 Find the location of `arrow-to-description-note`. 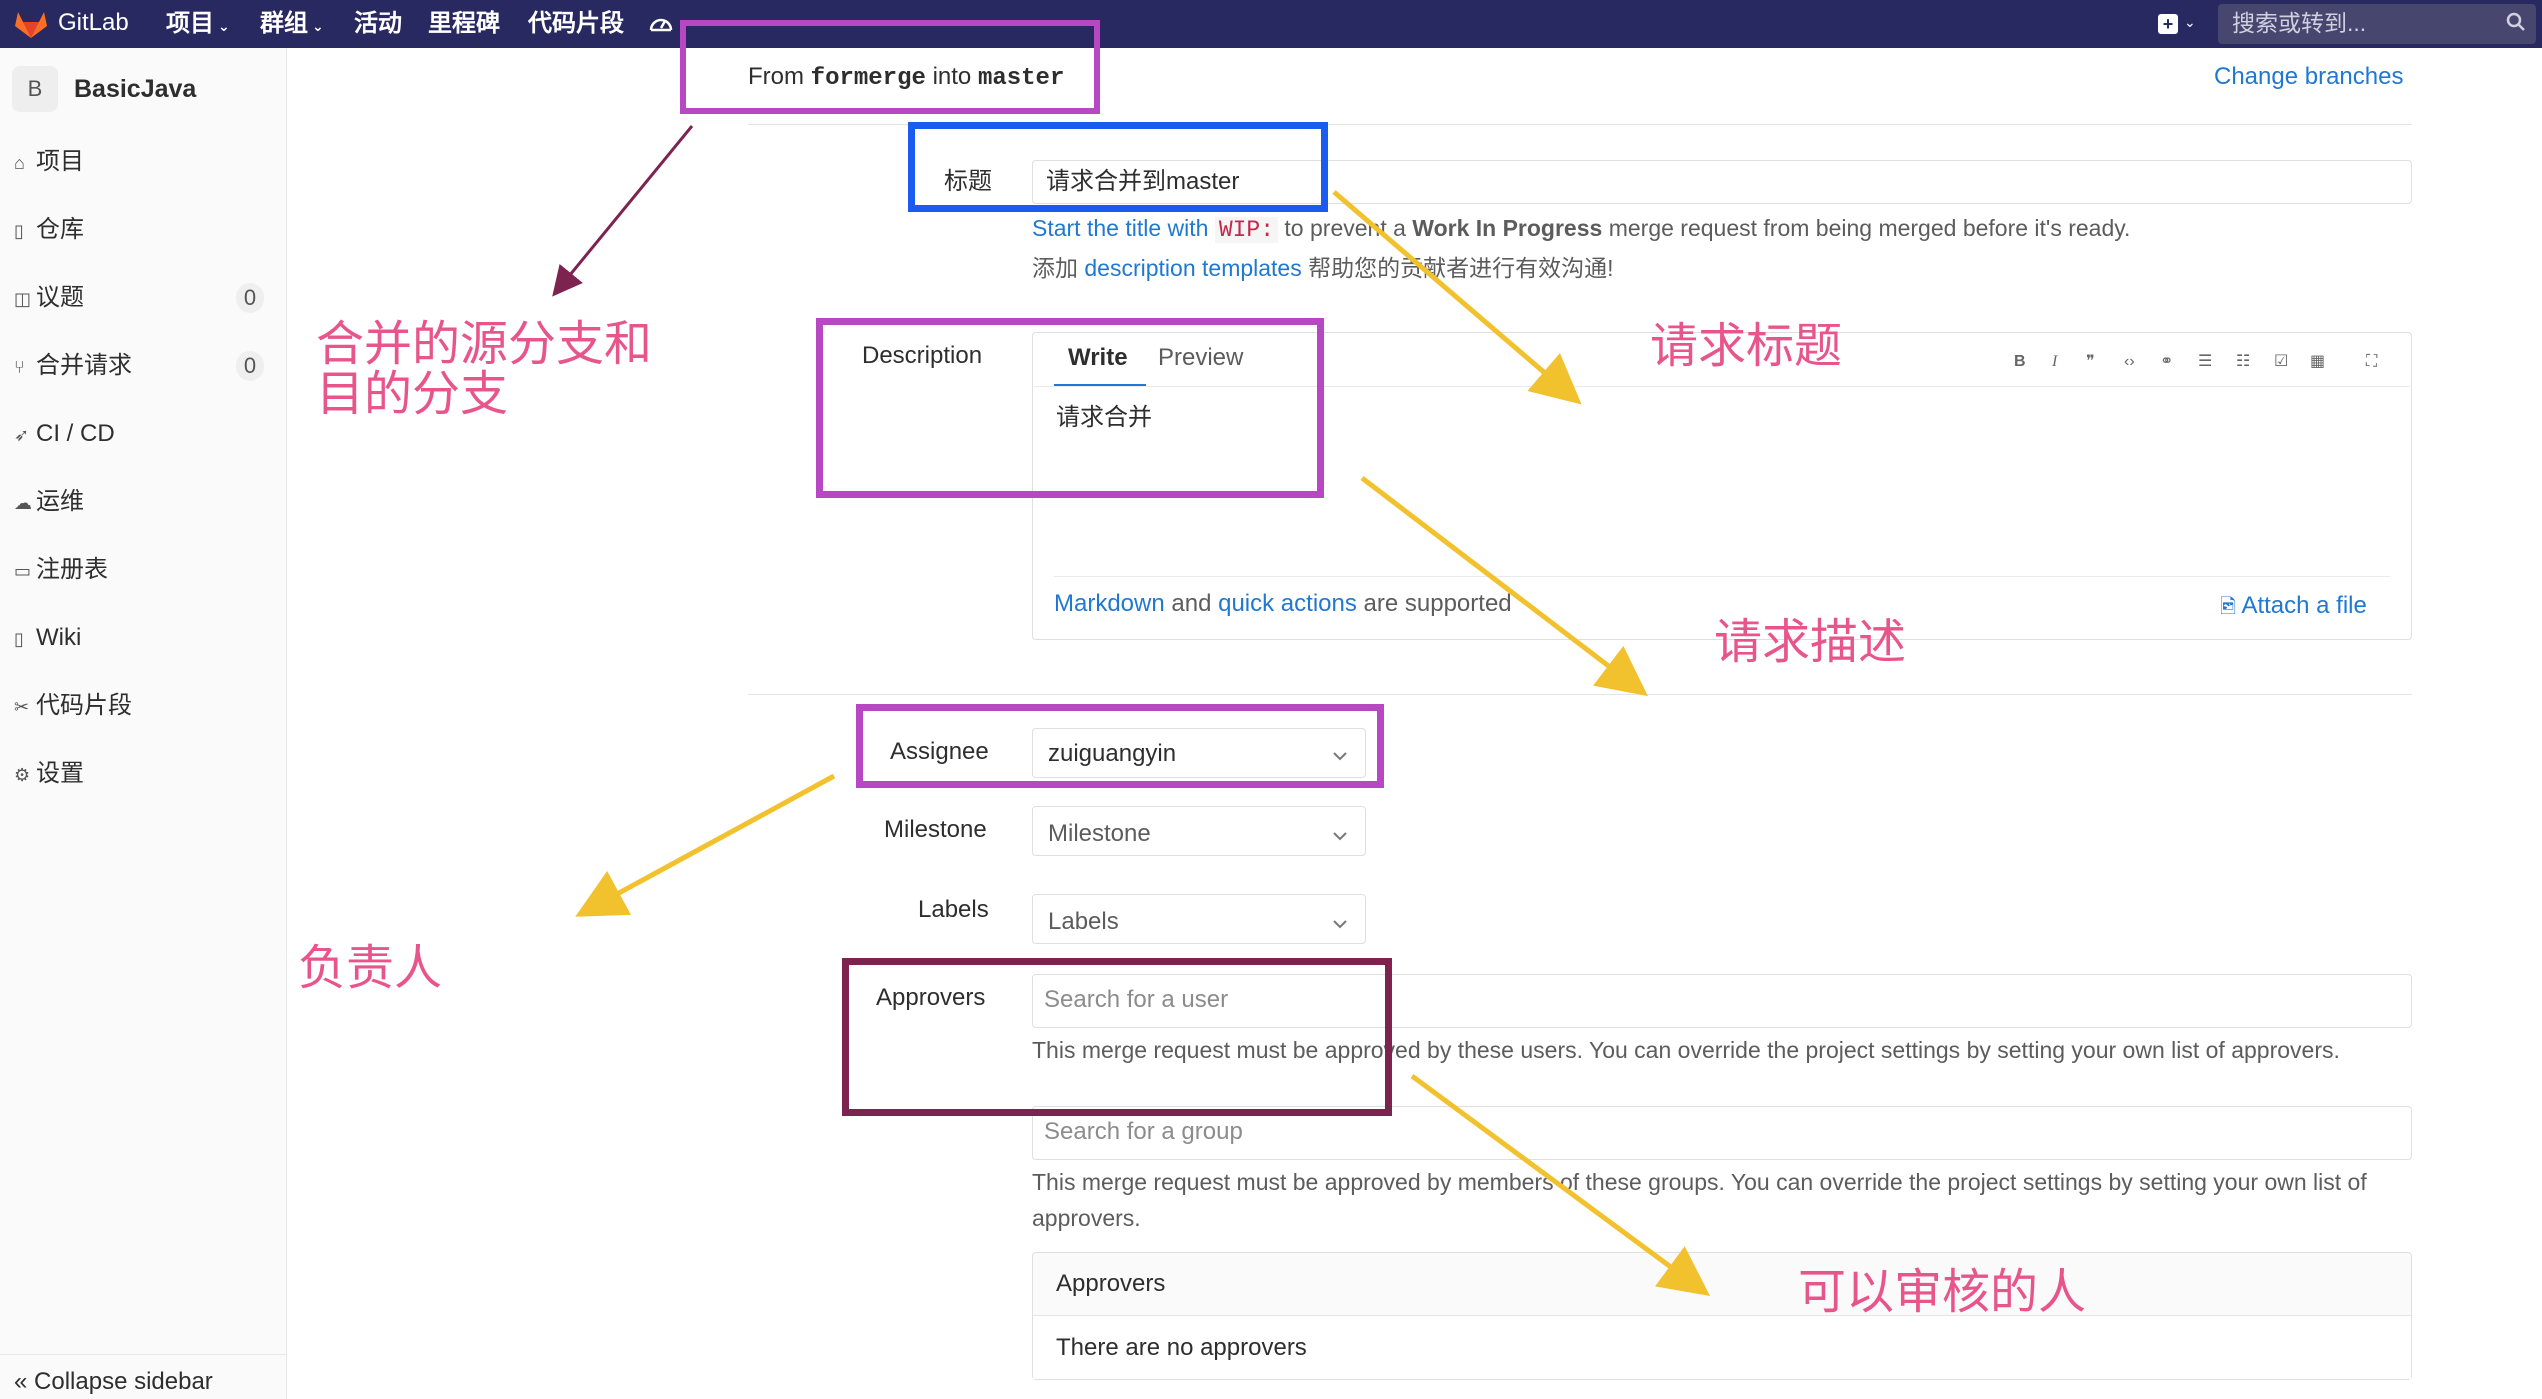

arrow-to-description-note is located at coordinates (1504, 586).